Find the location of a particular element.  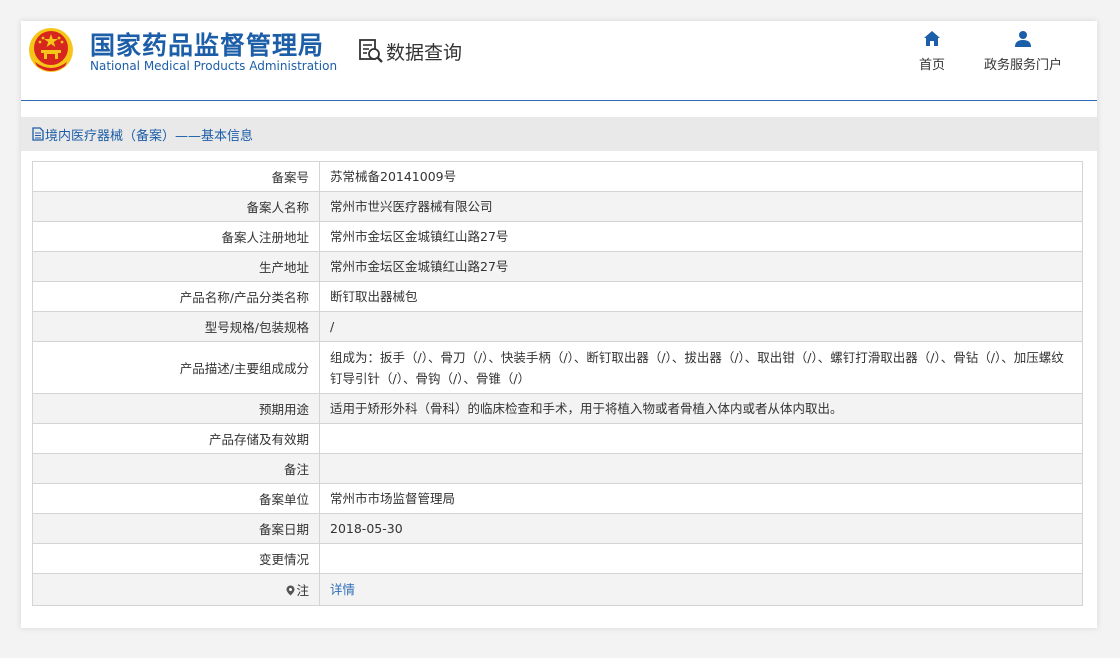

field-label: 备案日期 is located at coordinates (176, 528).